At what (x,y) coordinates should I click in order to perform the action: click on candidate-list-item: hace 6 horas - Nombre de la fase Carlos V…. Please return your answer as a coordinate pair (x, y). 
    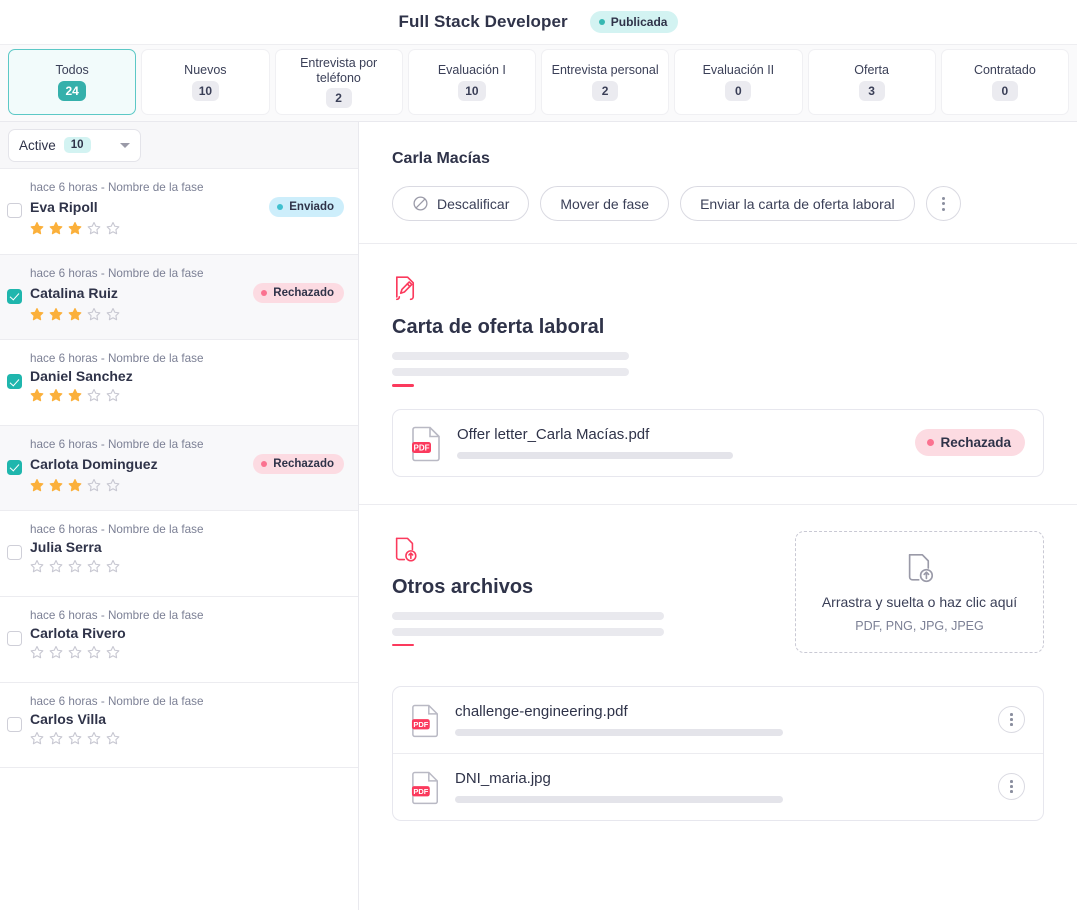
    Looking at the image, I should click on (179, 726).